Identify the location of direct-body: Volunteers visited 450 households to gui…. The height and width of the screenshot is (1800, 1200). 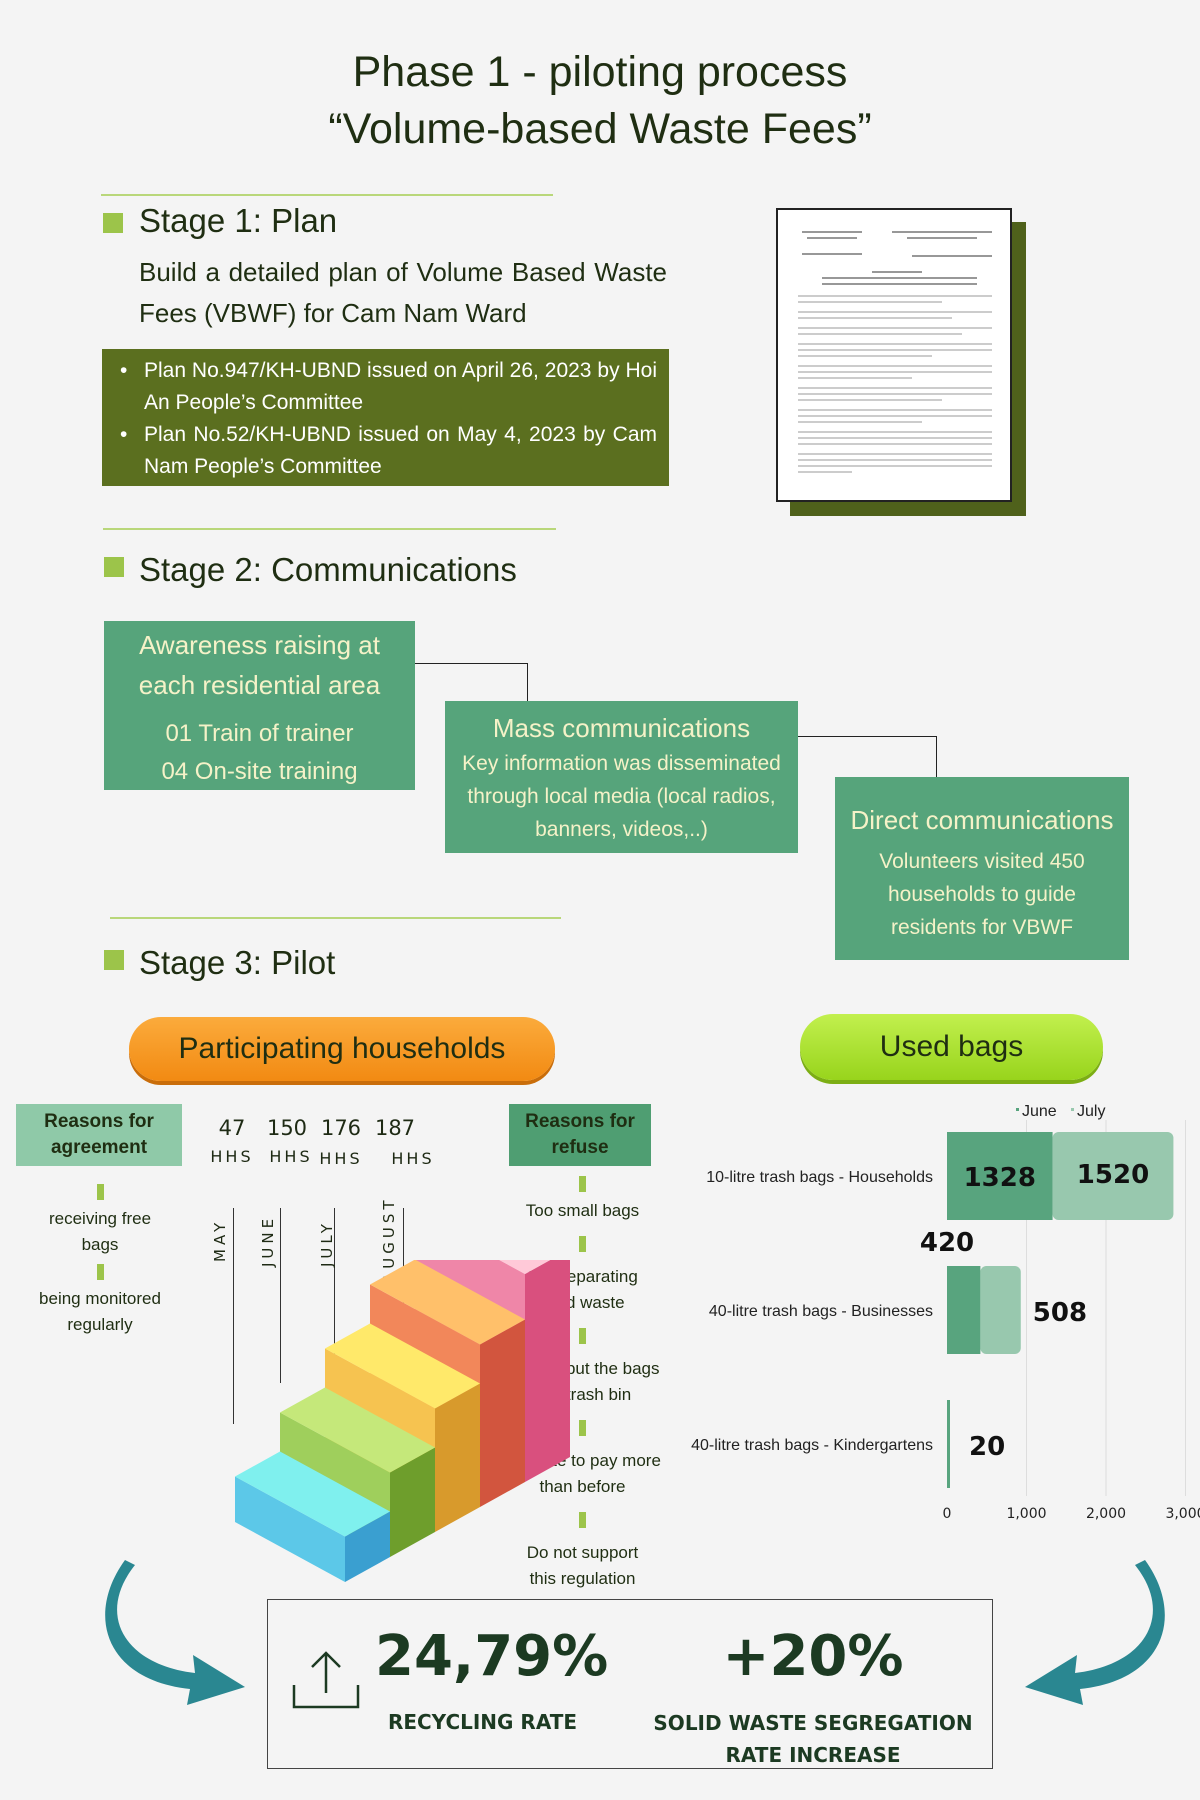
(982, 894).